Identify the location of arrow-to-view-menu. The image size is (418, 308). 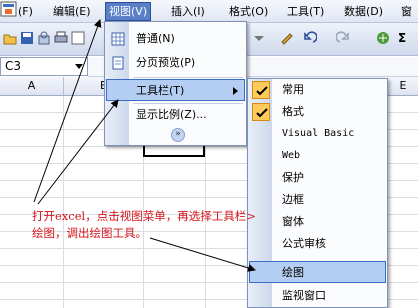
(67, 111).